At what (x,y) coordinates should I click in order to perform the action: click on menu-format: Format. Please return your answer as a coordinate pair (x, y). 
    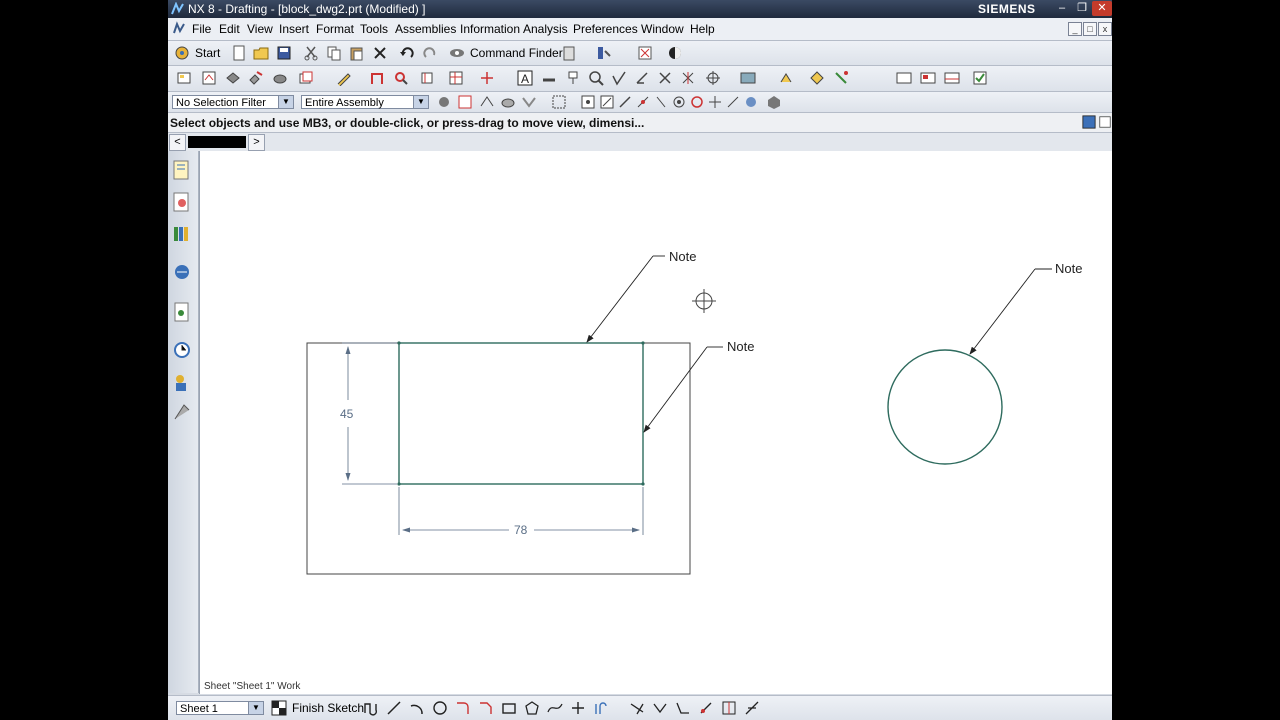
    Looking at the image, I should click on (335, 29).